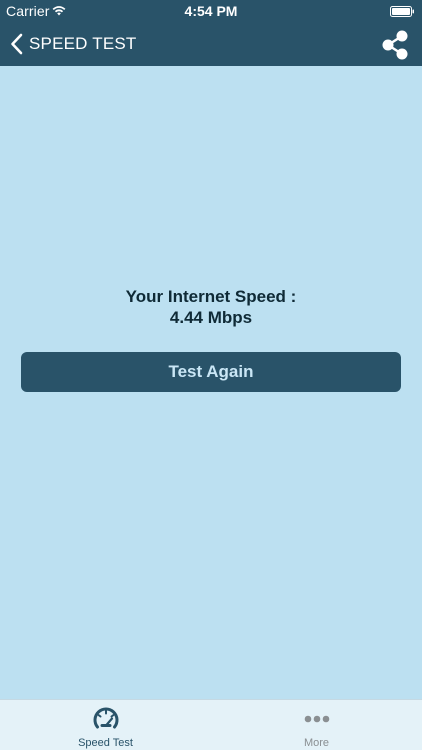 The image size is (422, 750). I want to click on test-again-button: Test Again, so click(211, 372).